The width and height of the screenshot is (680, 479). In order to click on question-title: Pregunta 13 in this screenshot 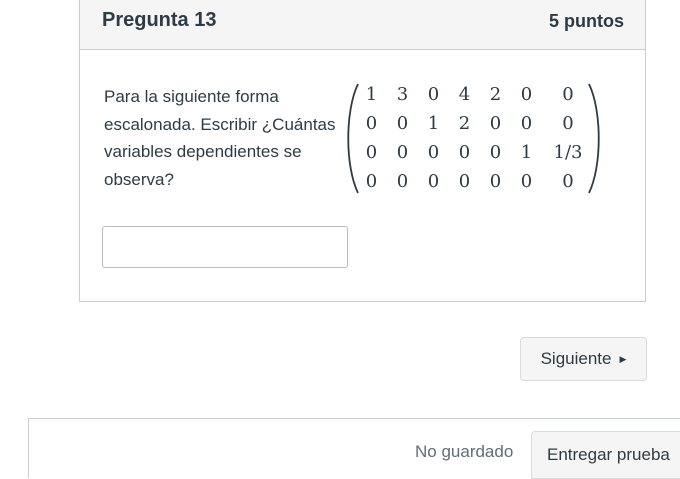, I will do `click(159, 20)`.